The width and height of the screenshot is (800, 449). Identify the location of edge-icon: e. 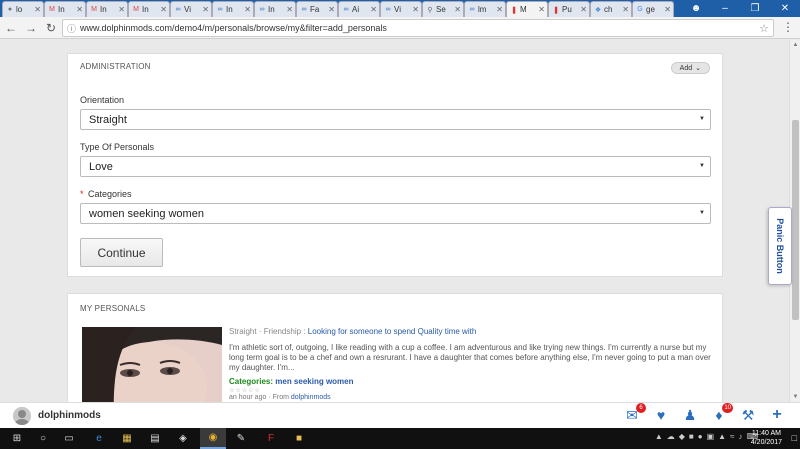
(99, 438).